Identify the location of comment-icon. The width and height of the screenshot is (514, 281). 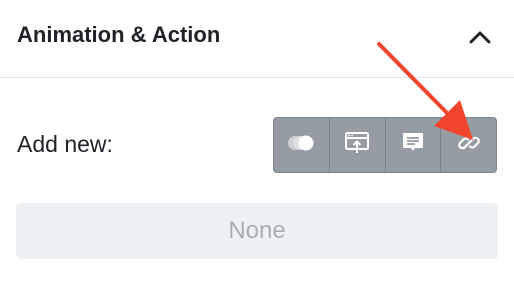
(413, 145).